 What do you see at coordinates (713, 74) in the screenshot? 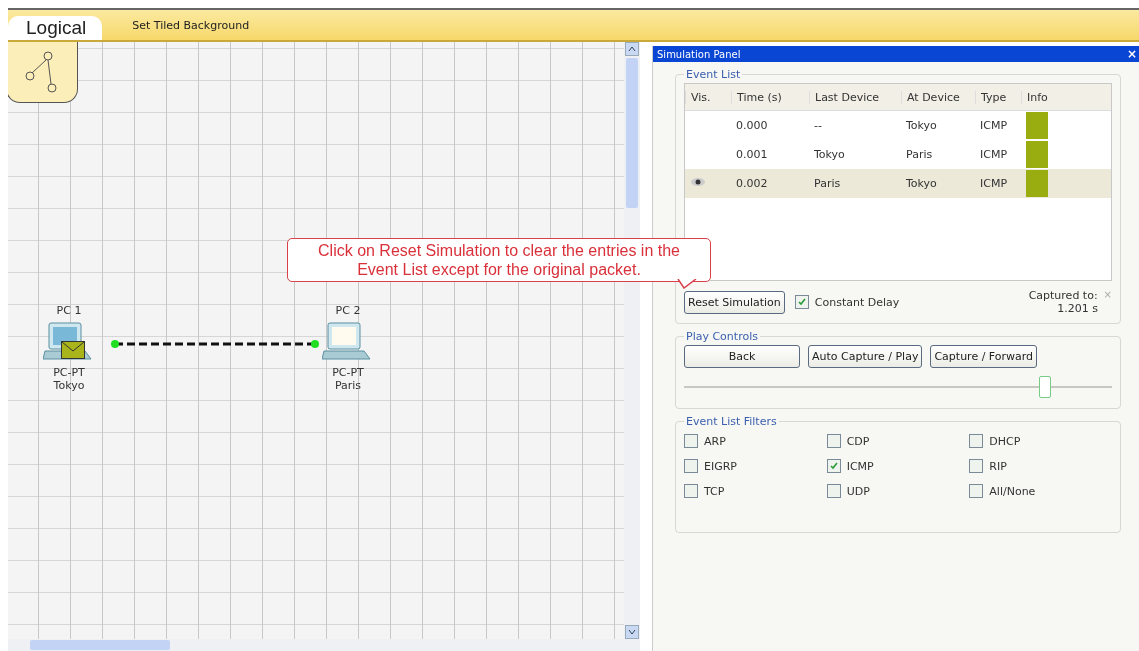
I see `group-title: Event List` at bounding box center [713, 74].